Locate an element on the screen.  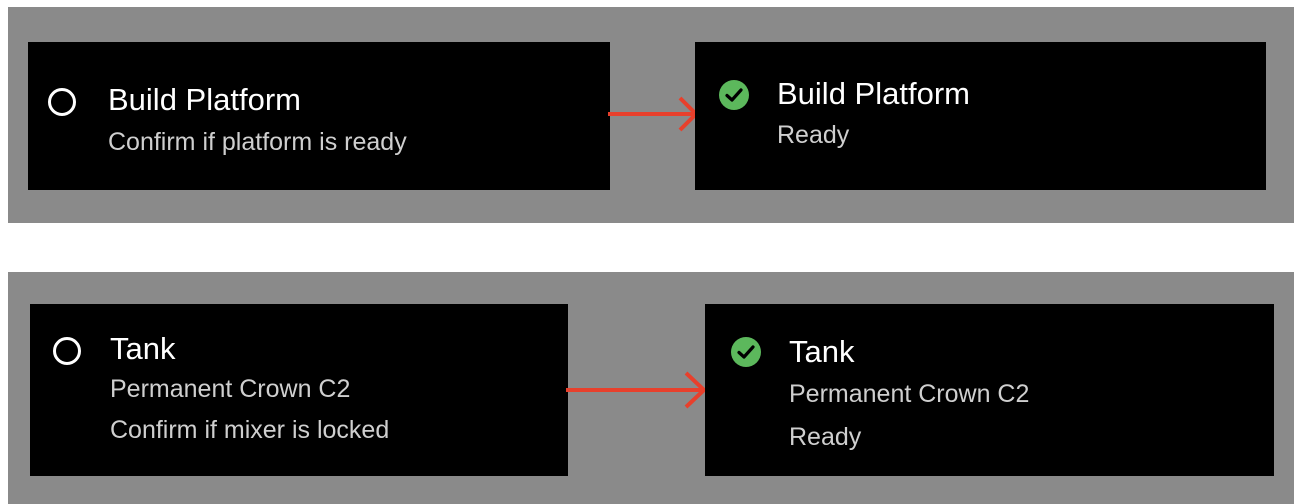
build-platform-after-card: Build Platform Ready is located at coordinates (980, 116).